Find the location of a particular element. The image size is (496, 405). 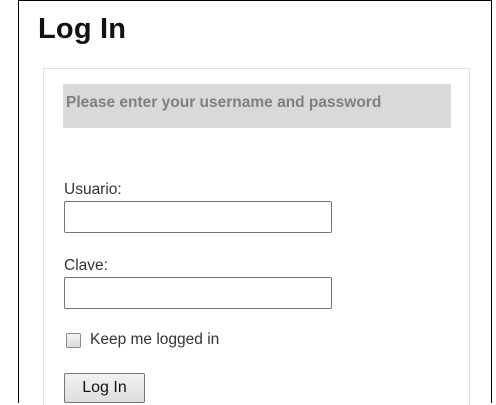

login-instructions-banner: Please enter your username and password is located at coordinates (257, 106).